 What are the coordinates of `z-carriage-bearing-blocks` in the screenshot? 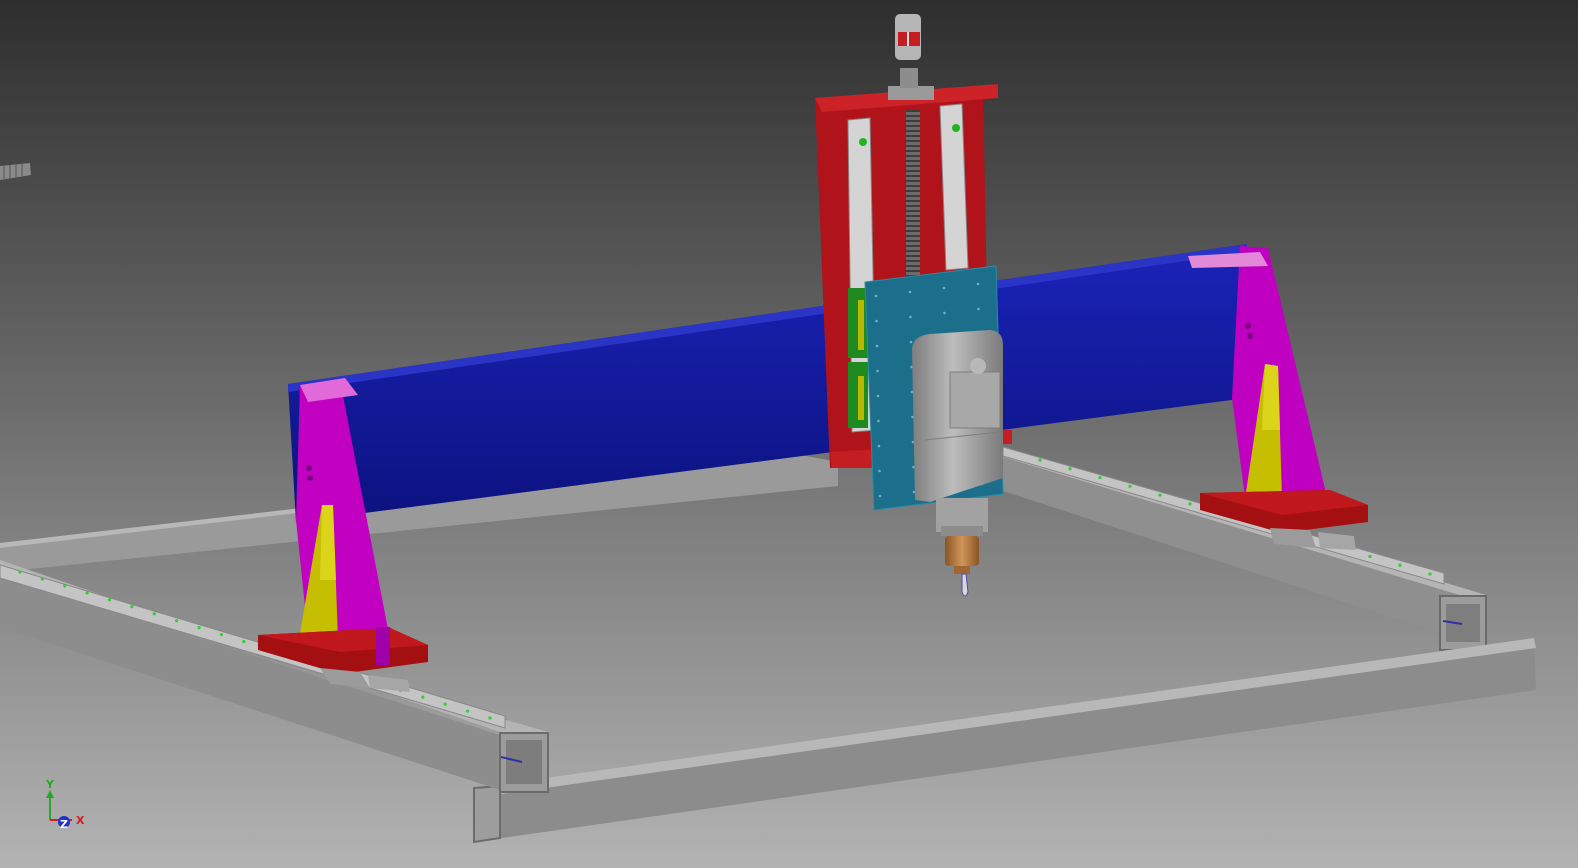 It's located at (858, 358).